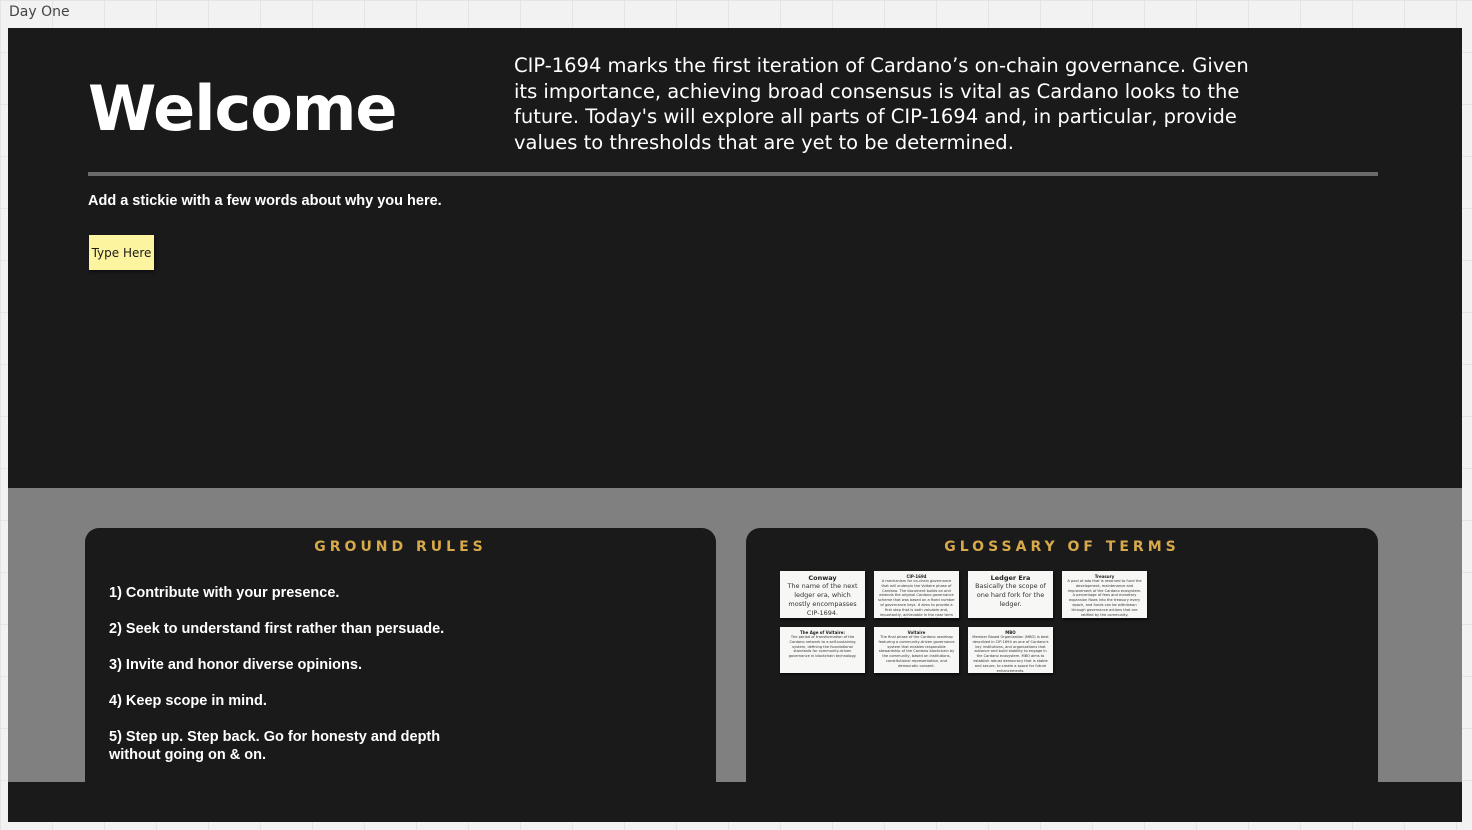 This screenshot has height=830, width=1472. What do you see at coordinates (188, 701) in the screenshot?
I see `rule-item: 4) Keep scope in mind.` at bounding box center [188, 701].